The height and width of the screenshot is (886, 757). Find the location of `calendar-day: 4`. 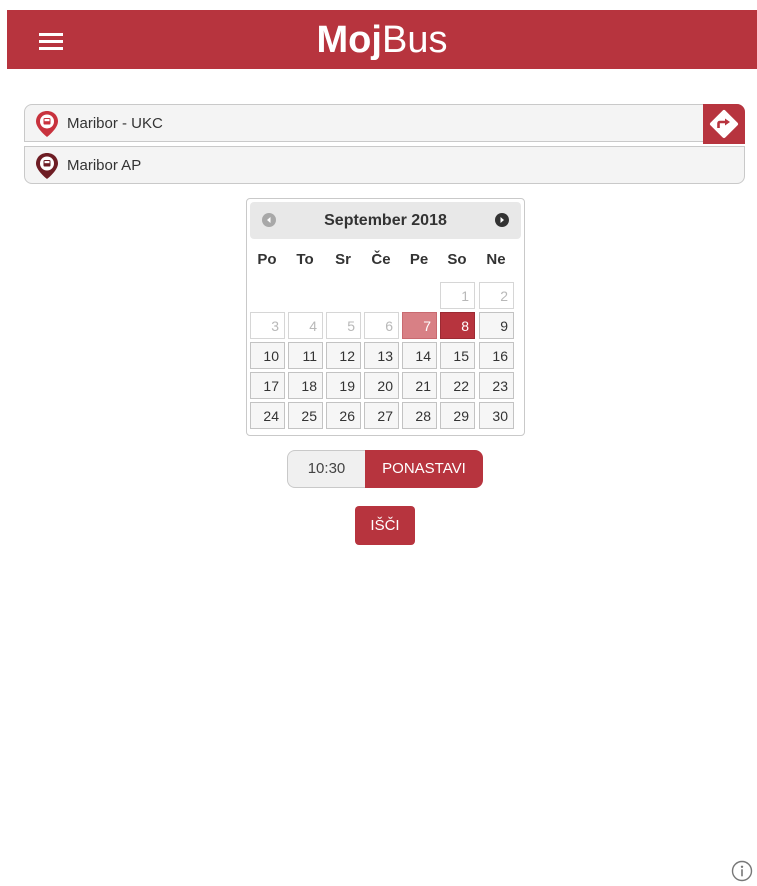

calendar-day: 4 is located at coordinates (305, 325).